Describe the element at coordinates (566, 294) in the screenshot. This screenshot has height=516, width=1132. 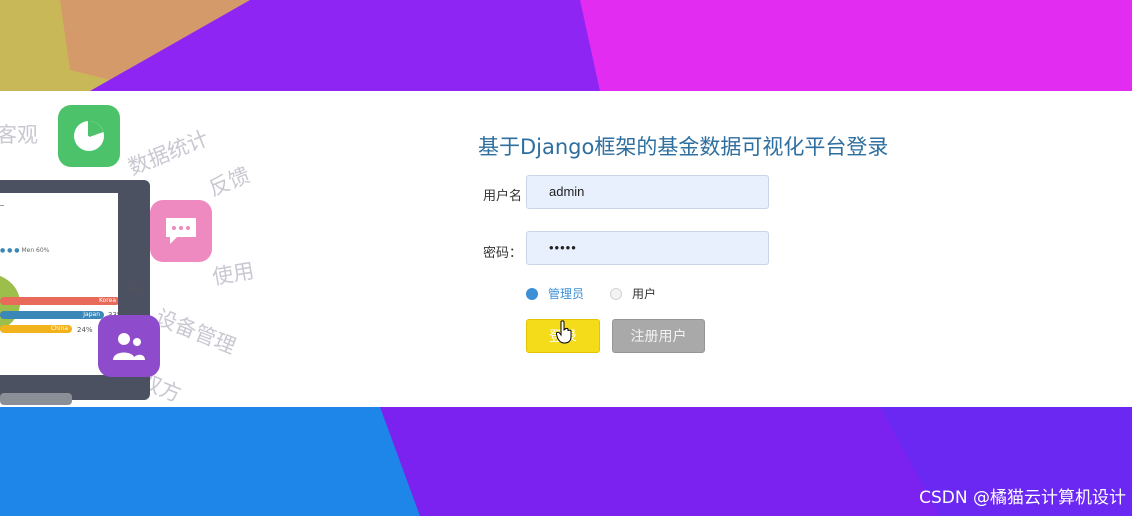
I see `role-admin-label: 管理员` at that location.